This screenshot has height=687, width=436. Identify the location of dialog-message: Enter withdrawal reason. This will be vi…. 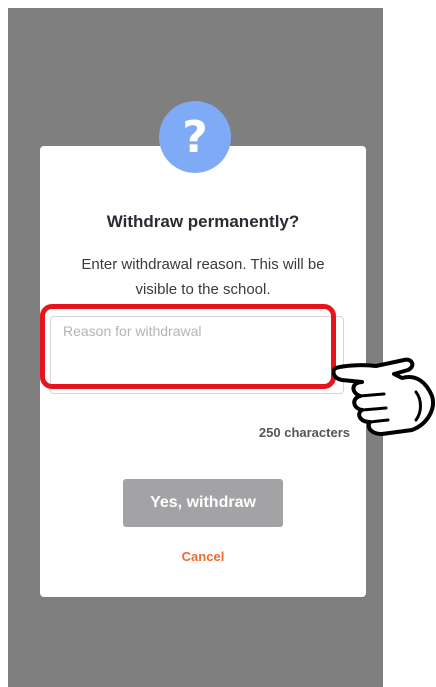
(203, 277).